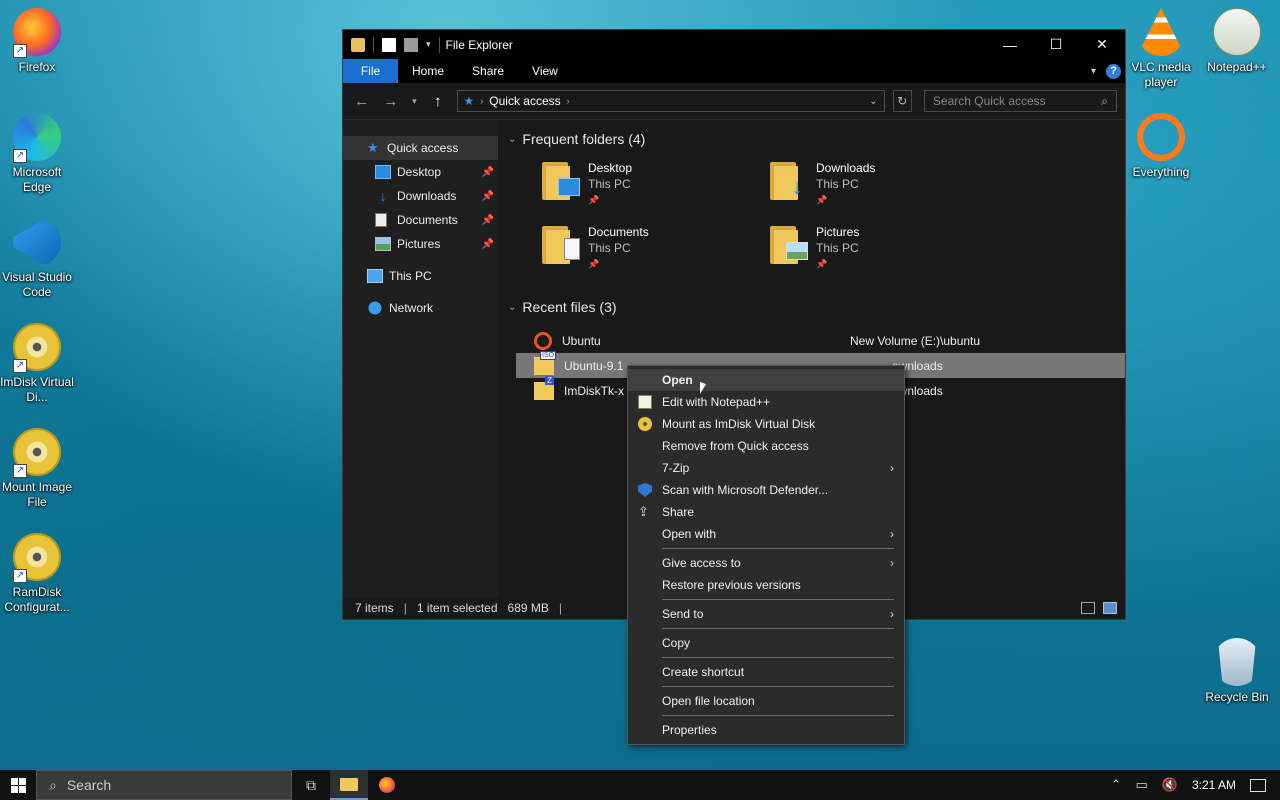 This screenshot has width=1280, height=800. I want to click on table-row: Ubuntu New Volume (E:)\ubuntu, so click(816, 340).